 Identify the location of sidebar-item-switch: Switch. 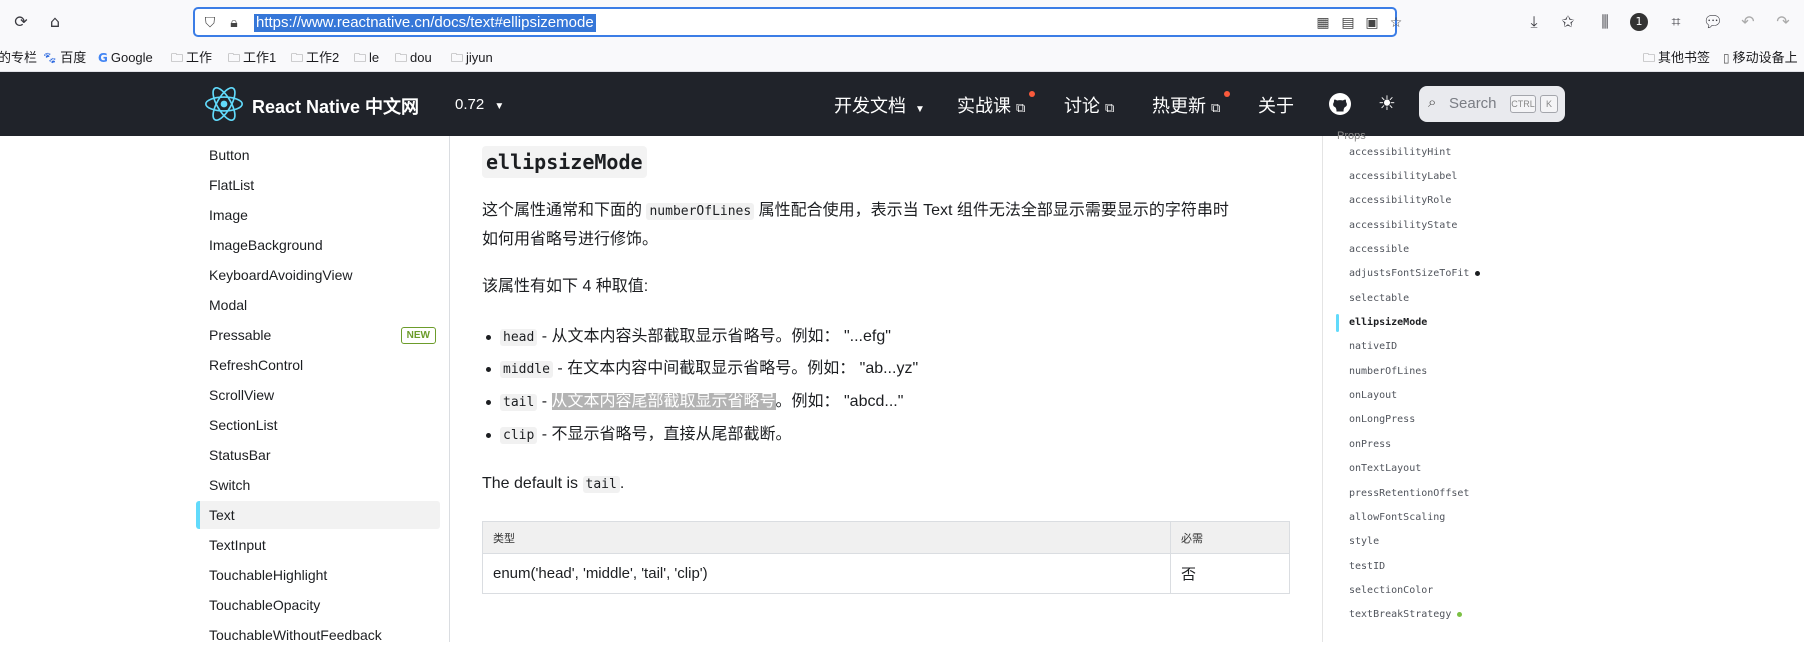
(318, 485).